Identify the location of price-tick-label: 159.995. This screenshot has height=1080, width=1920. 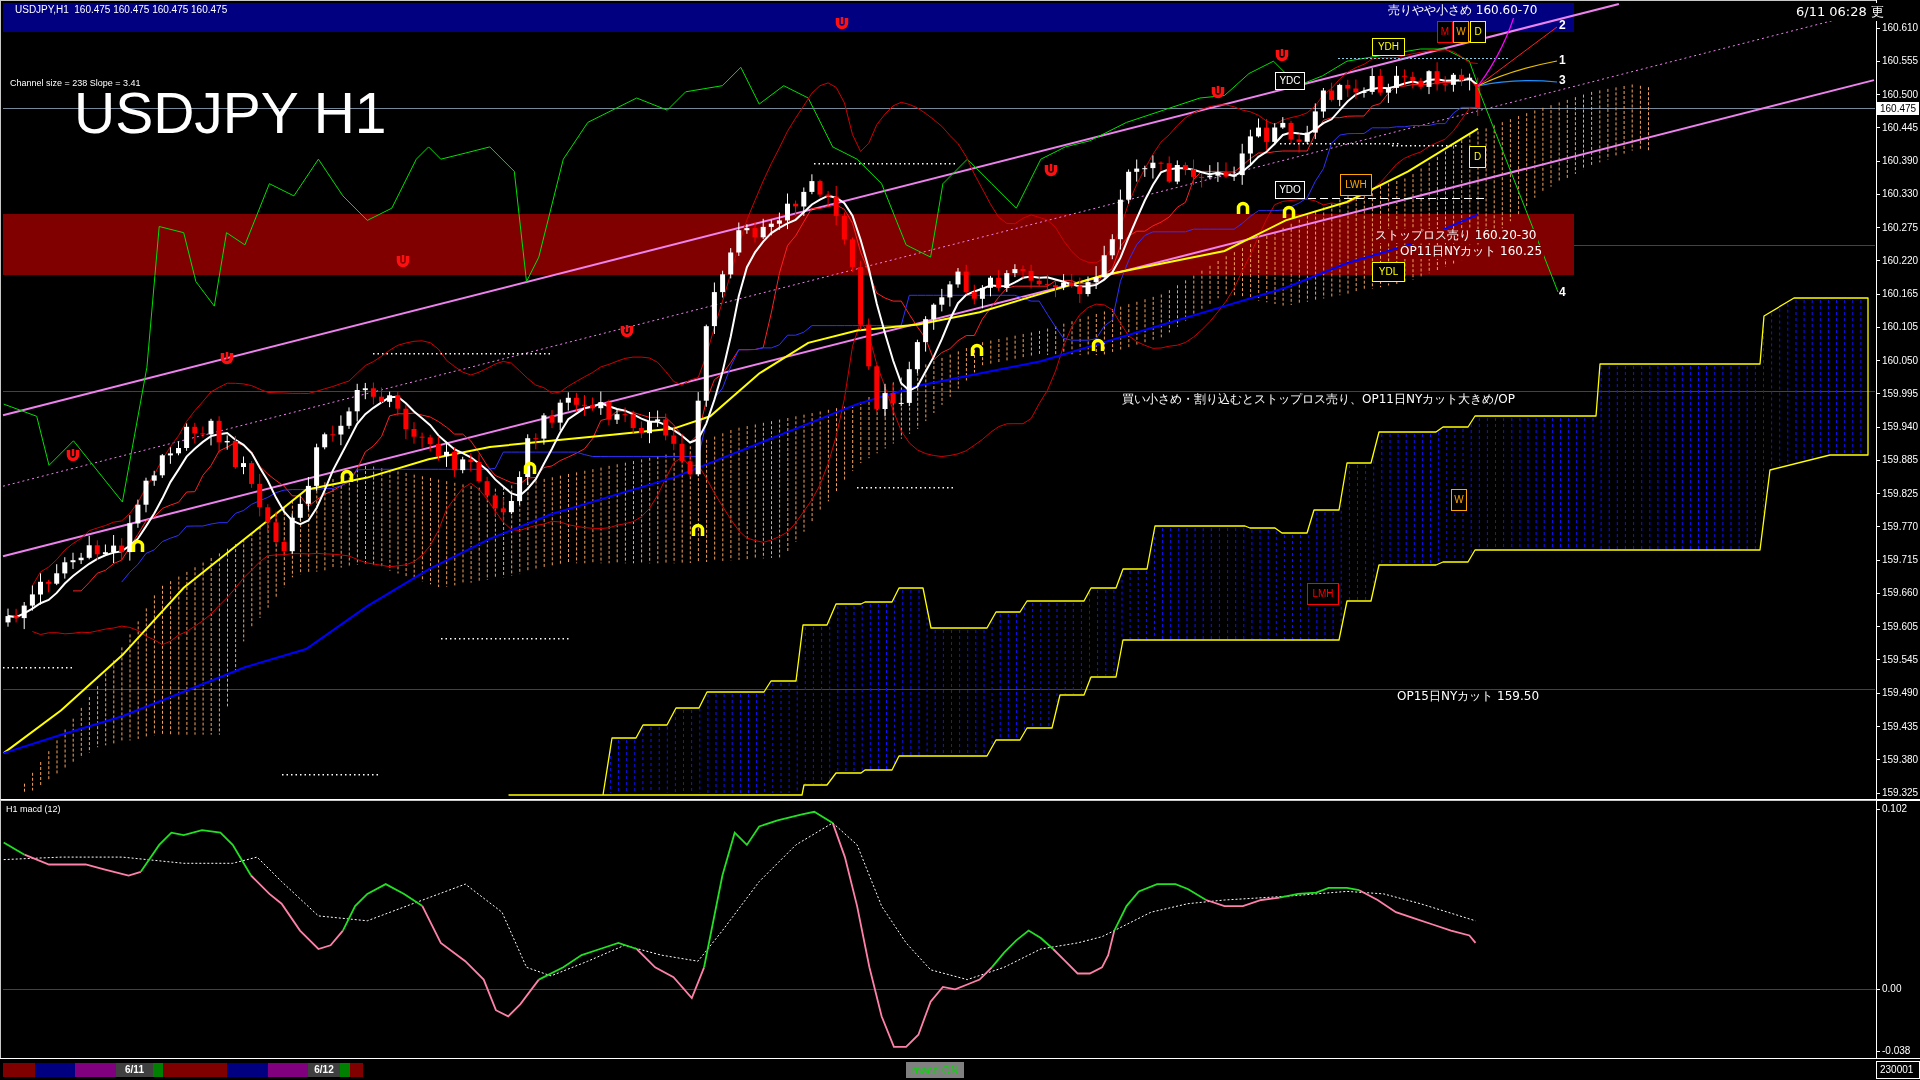
(1898, 393).